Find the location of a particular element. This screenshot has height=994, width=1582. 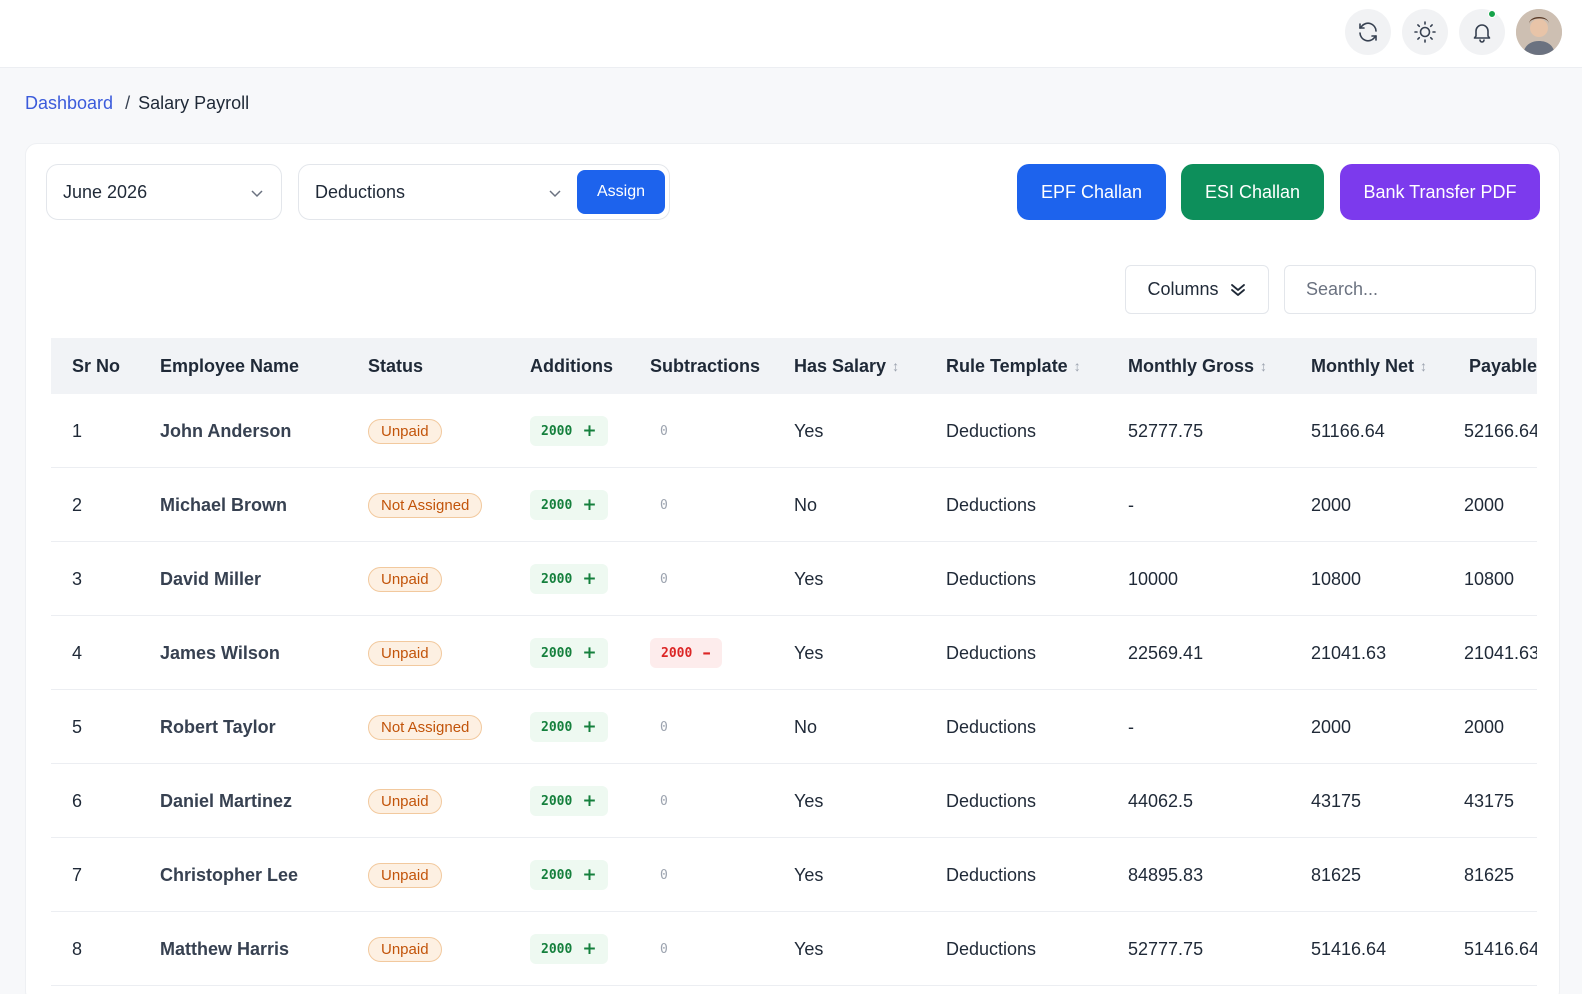

cell-status: Not Assigned is located at coordinates (425, 727).